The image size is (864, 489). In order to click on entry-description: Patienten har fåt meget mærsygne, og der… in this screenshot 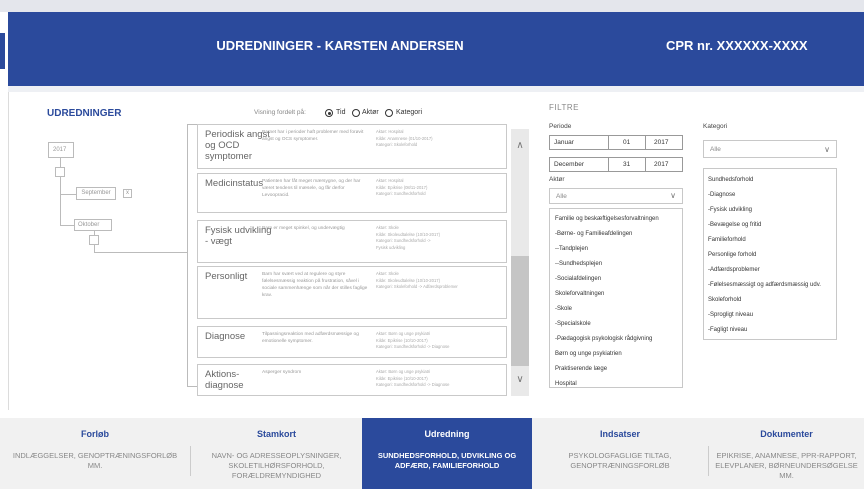, I will do `click(311, 188)`.